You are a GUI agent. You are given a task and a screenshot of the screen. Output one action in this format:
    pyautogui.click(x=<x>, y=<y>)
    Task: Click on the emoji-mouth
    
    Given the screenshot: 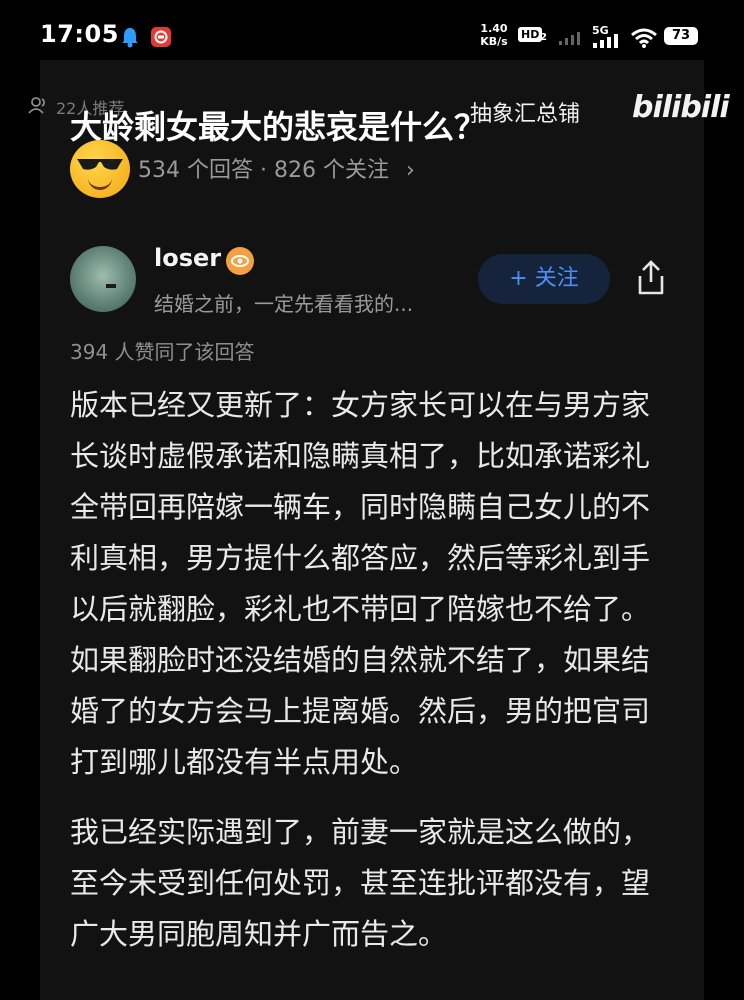 What is the action you would take?
    pyautogui.click(x=100, y=184)
    